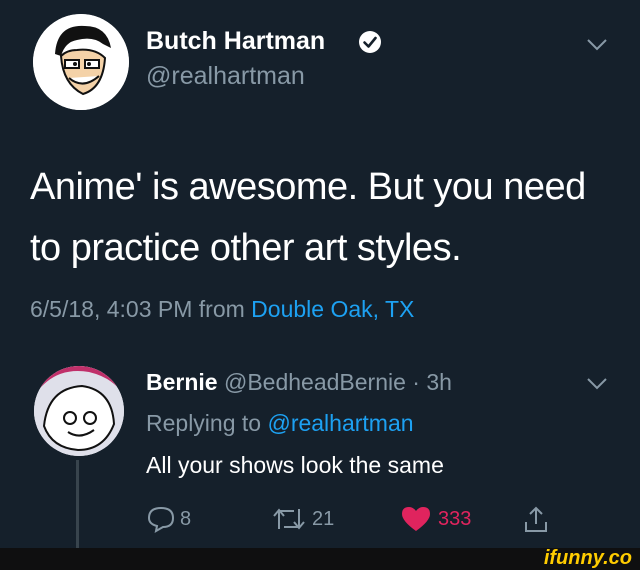 The height and width of the screenshot is (570, 640). I want to click on replying-to: Replying to @realhartman, so click(280, 423).